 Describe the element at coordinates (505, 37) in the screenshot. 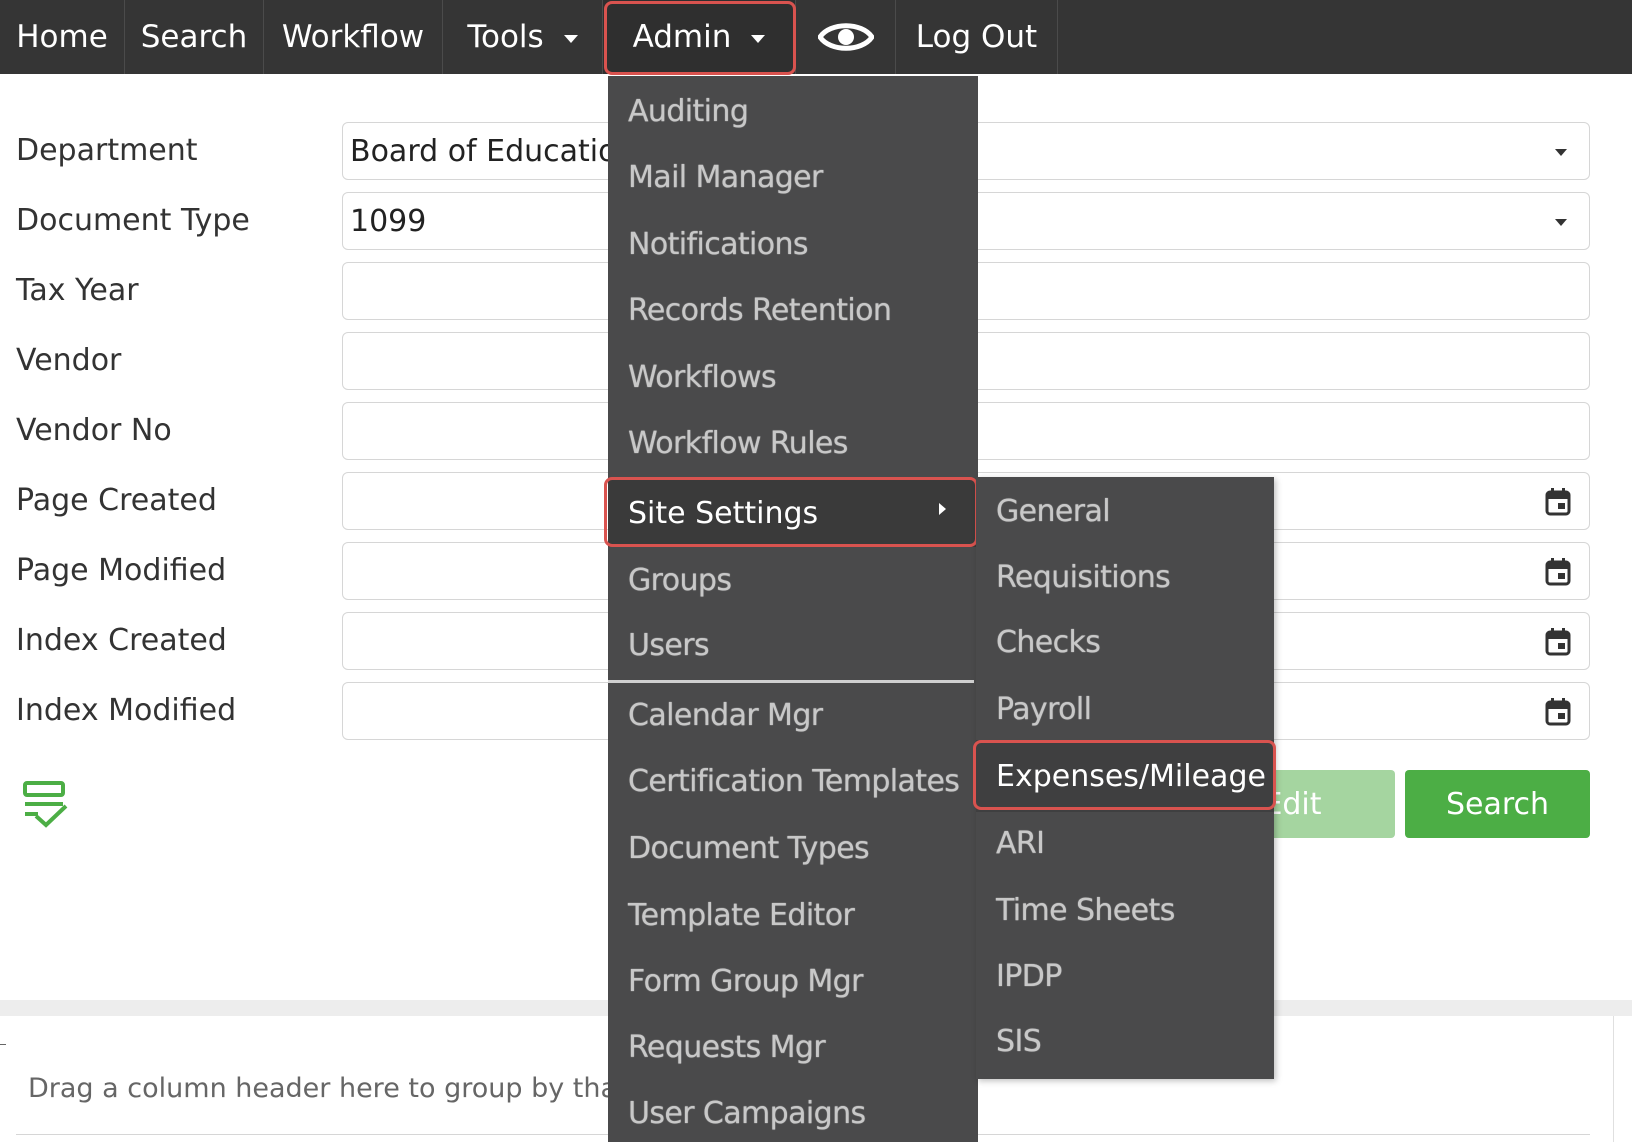

I see `nav-tools-label: Tools` at that location.